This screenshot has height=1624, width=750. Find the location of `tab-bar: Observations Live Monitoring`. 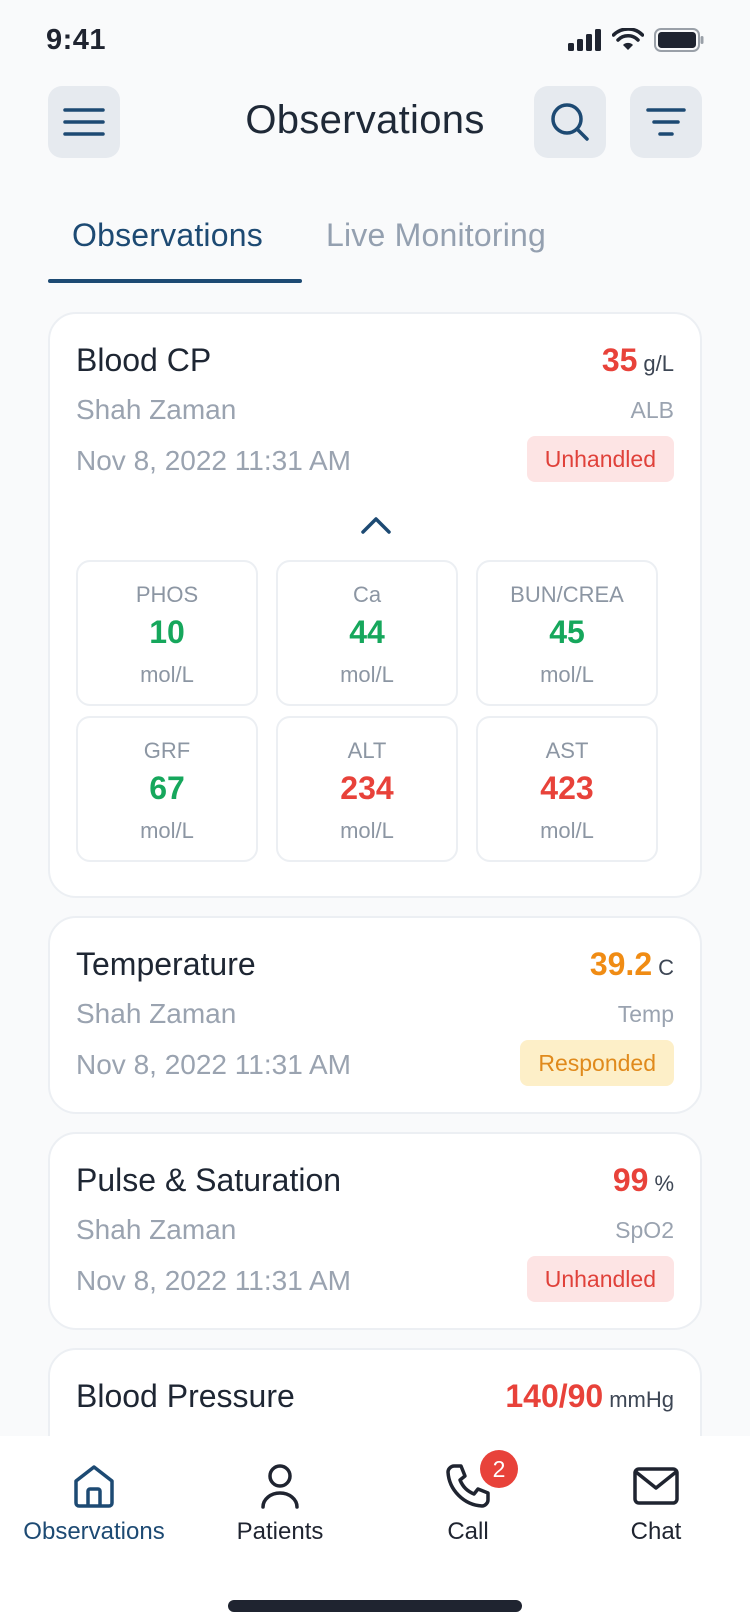

tab-bar: Observations Live Monitoring is located at coordinates (373, 245).